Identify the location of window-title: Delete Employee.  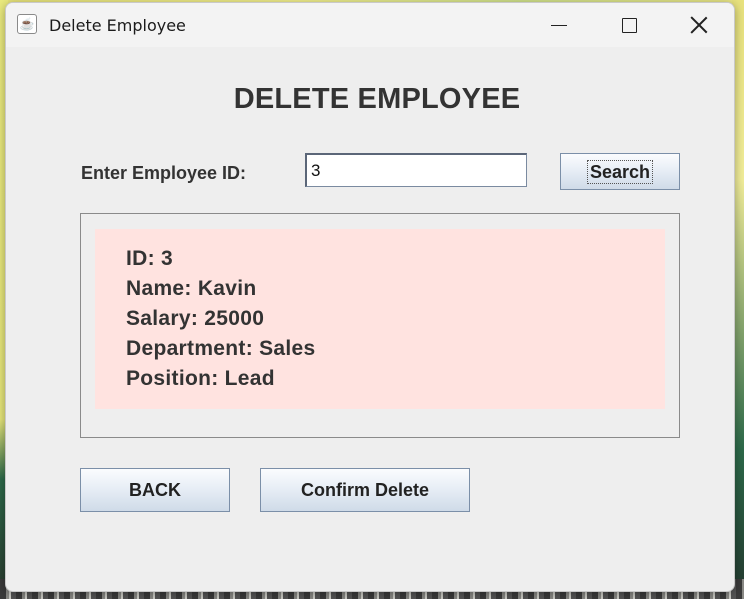
(117, 25).